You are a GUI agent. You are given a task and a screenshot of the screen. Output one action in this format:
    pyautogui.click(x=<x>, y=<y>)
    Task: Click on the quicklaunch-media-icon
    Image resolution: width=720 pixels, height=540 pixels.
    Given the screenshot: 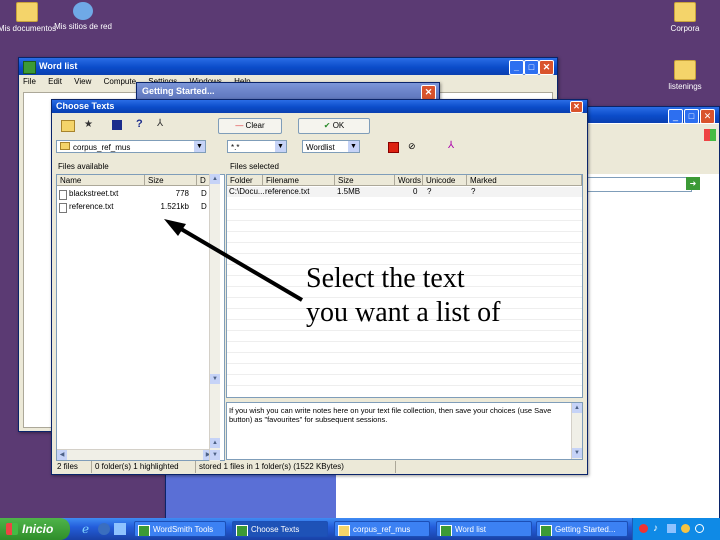 What is the action you would take?
    pyautogui.click(x=104, y=529)
    